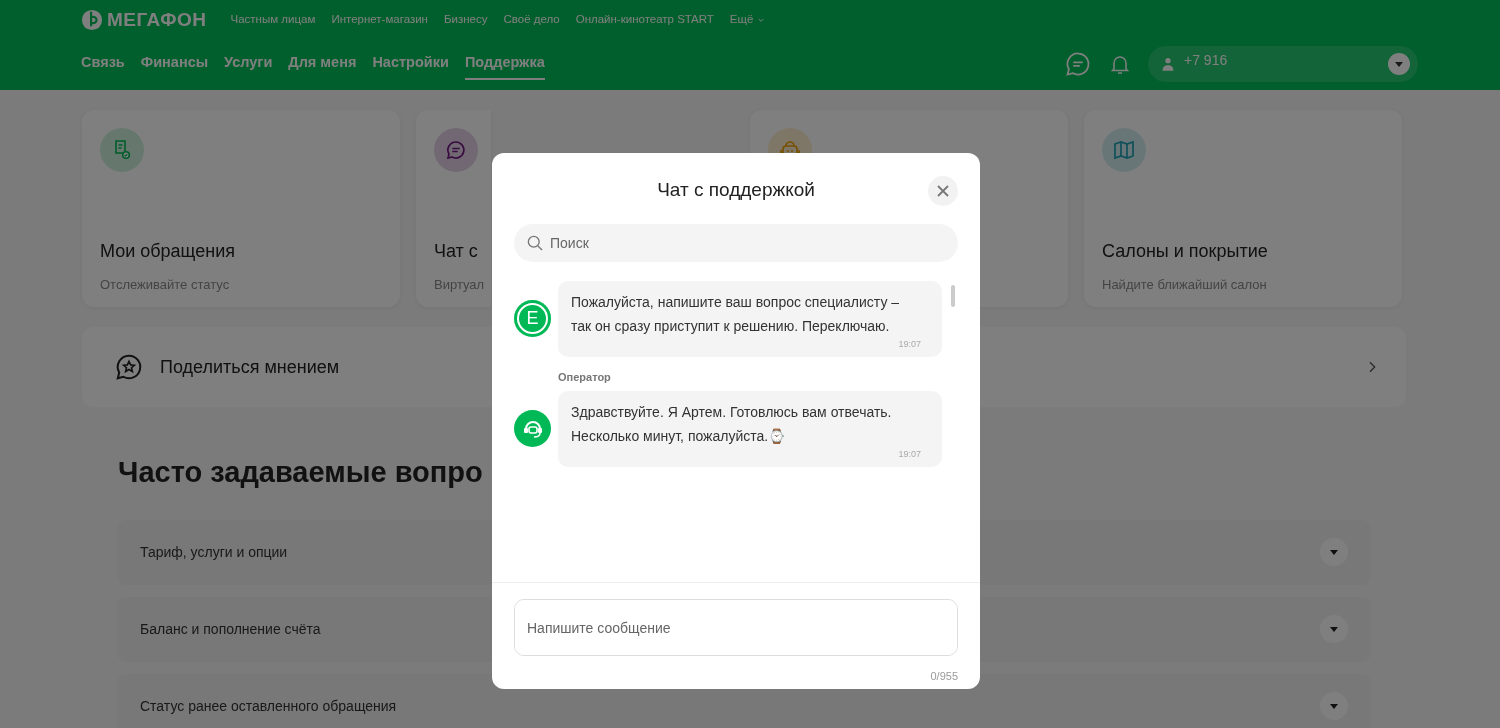  Describe the element at coordinates (1185, 251) in the screenshot. I see `card-title: Салоны и покрытие` at that location.